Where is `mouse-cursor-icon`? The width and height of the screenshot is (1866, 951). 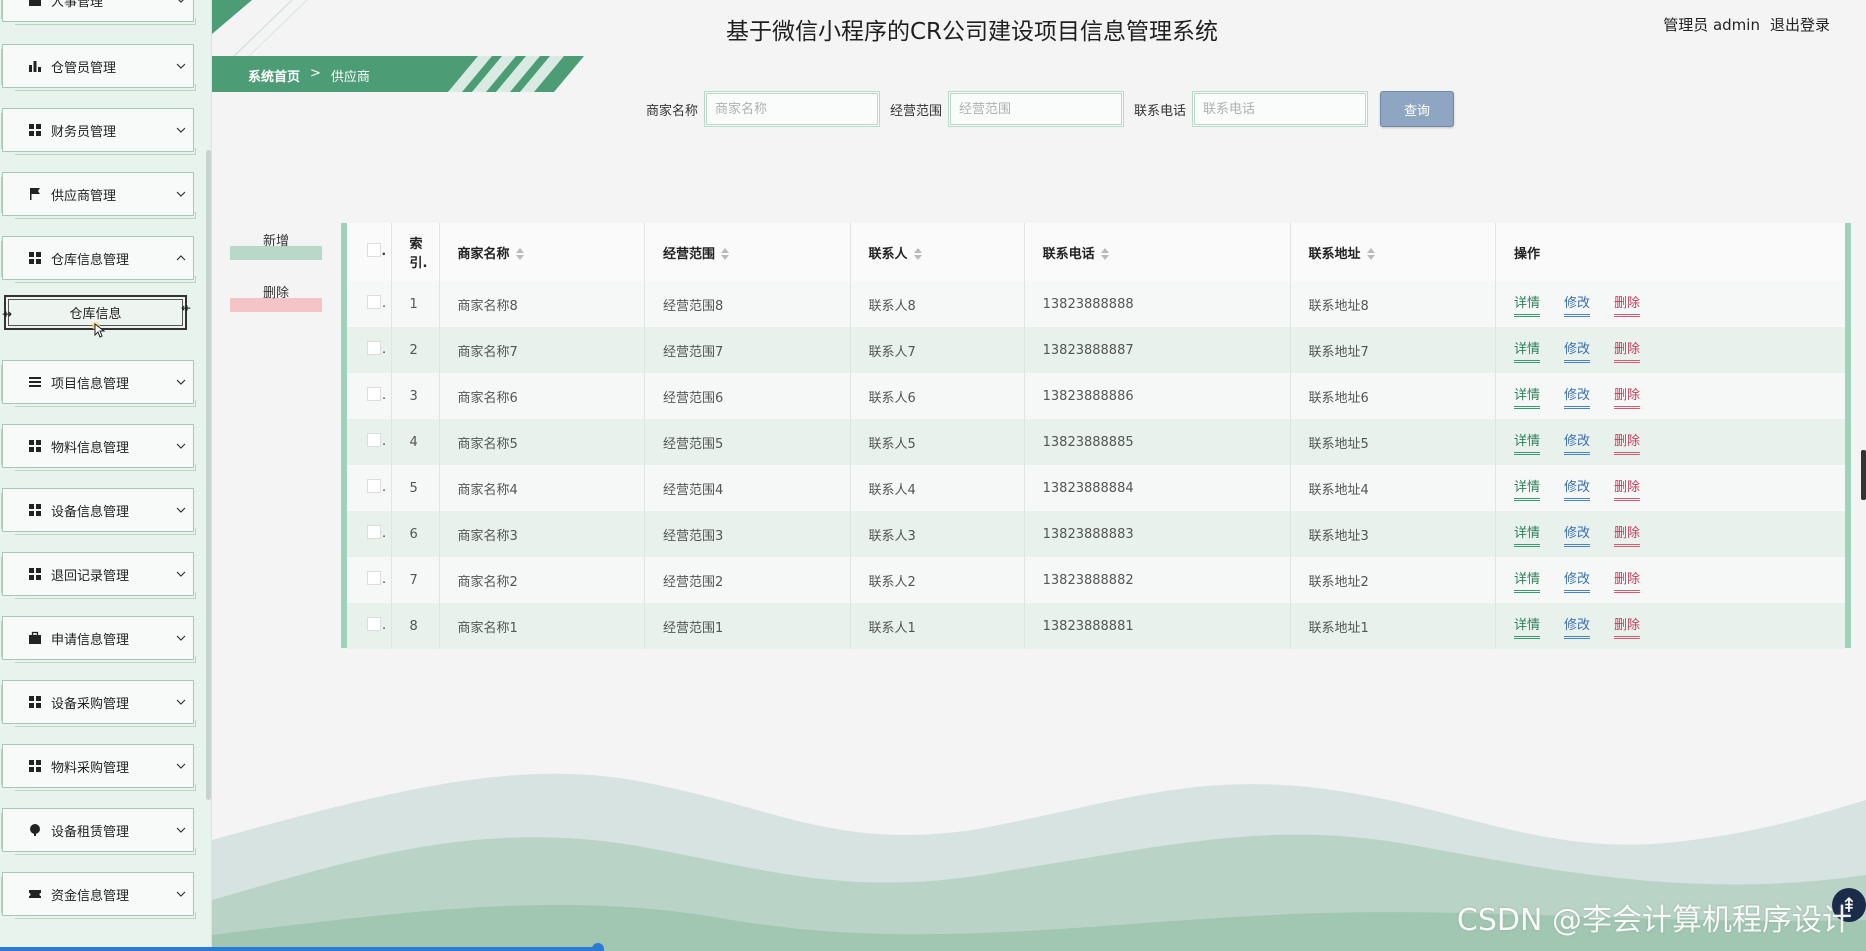 mouse-cursor-icon is located at coordinates (99, 330).